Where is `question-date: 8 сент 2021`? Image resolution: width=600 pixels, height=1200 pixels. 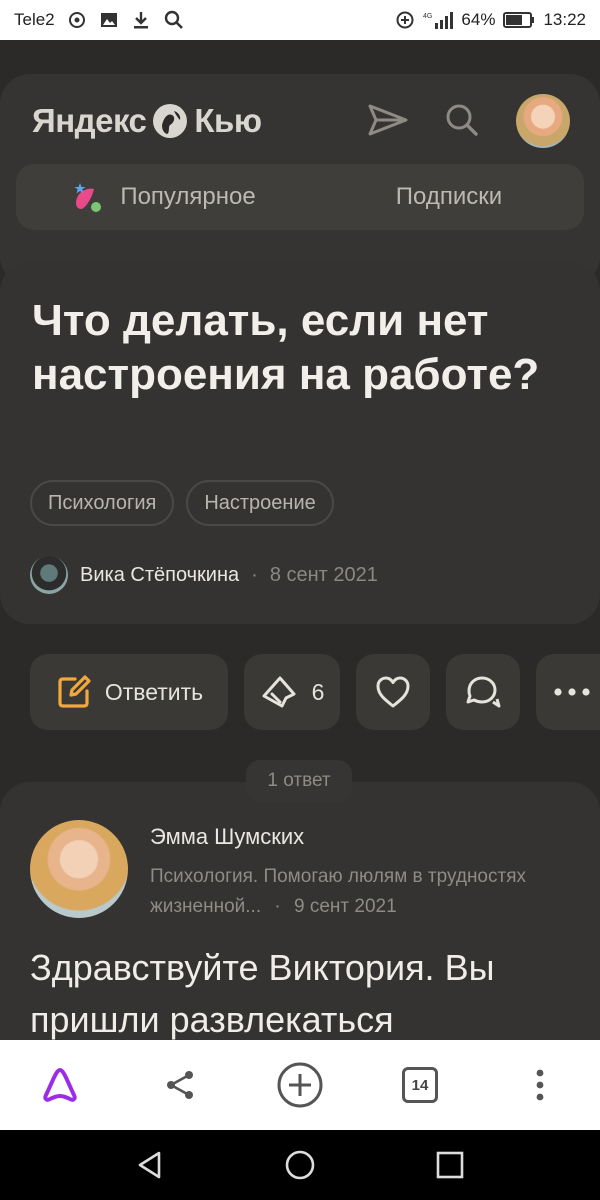 question-date: 8 сент 2021 is located at coordinates (323, 574).